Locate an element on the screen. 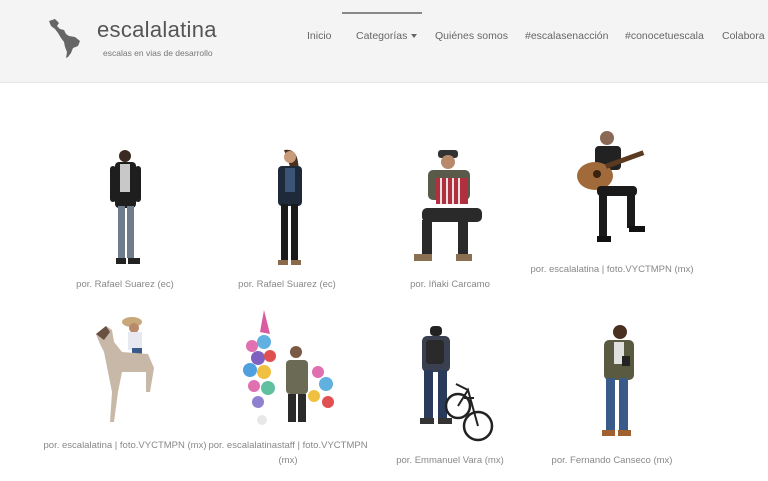 This screenshot has height=481, width=768. cyclist-figure-icon is located at coordinates (457, 384).